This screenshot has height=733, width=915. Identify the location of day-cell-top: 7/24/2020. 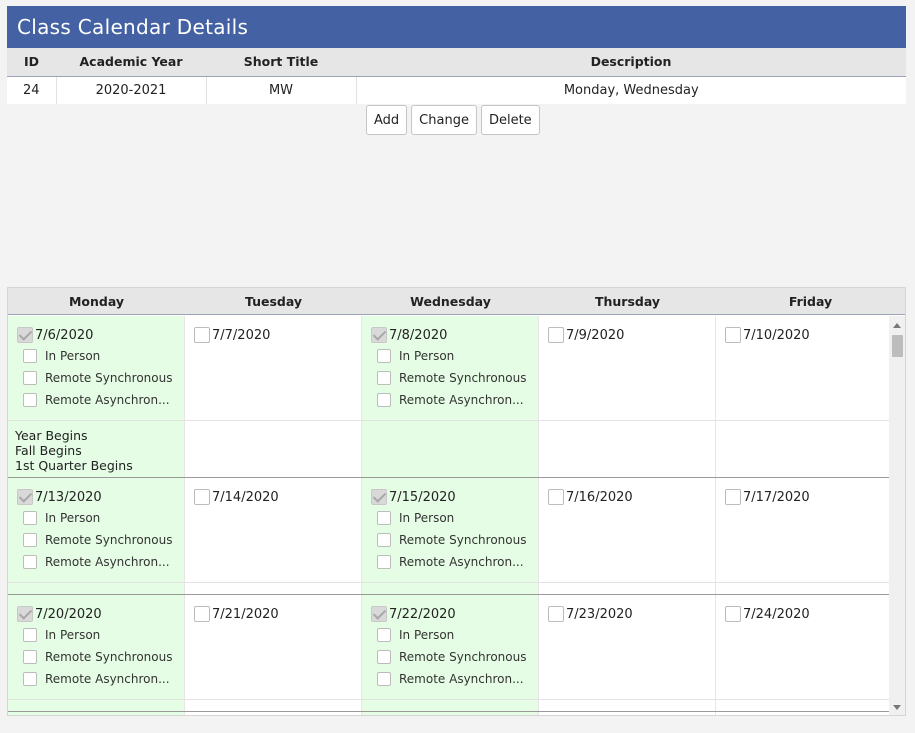
(803, 647).